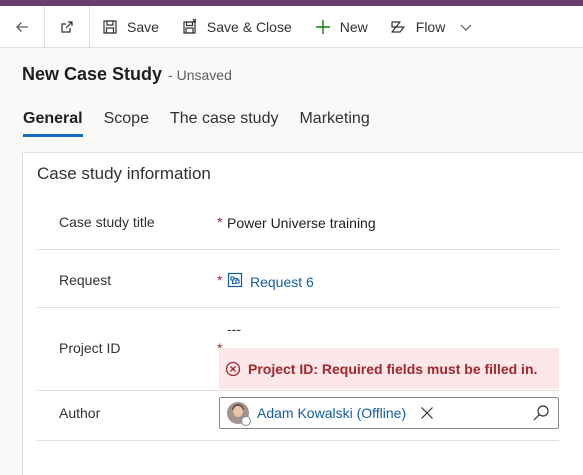  Describe the element at coordinates (143, 26) in the screenshot. I see `save-label: Save` at that location.